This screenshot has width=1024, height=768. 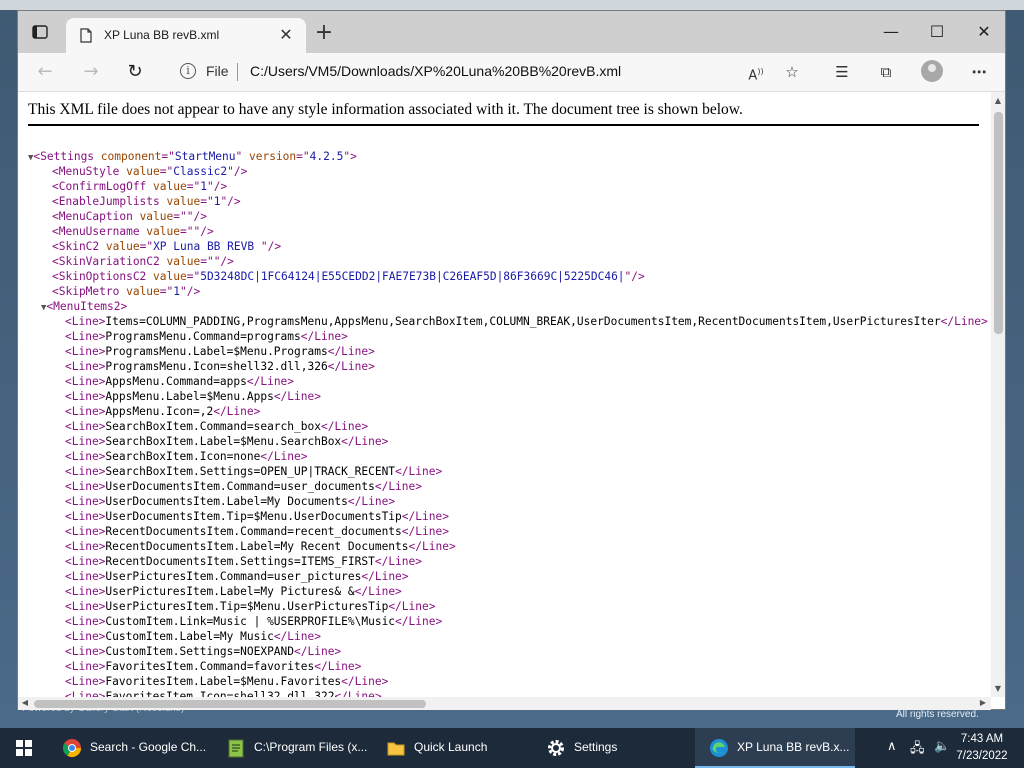 I want to click on windows-start-icon, so click(x=24, y=748).